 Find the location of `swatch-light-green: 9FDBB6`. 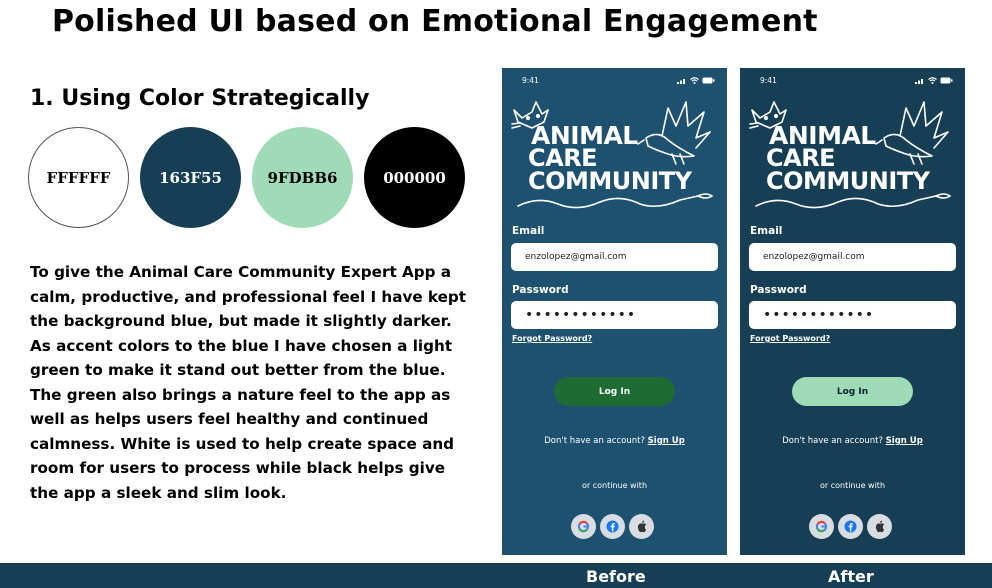

swatch-light-green: 9FDBB6 is located at coordinates (302, 177).